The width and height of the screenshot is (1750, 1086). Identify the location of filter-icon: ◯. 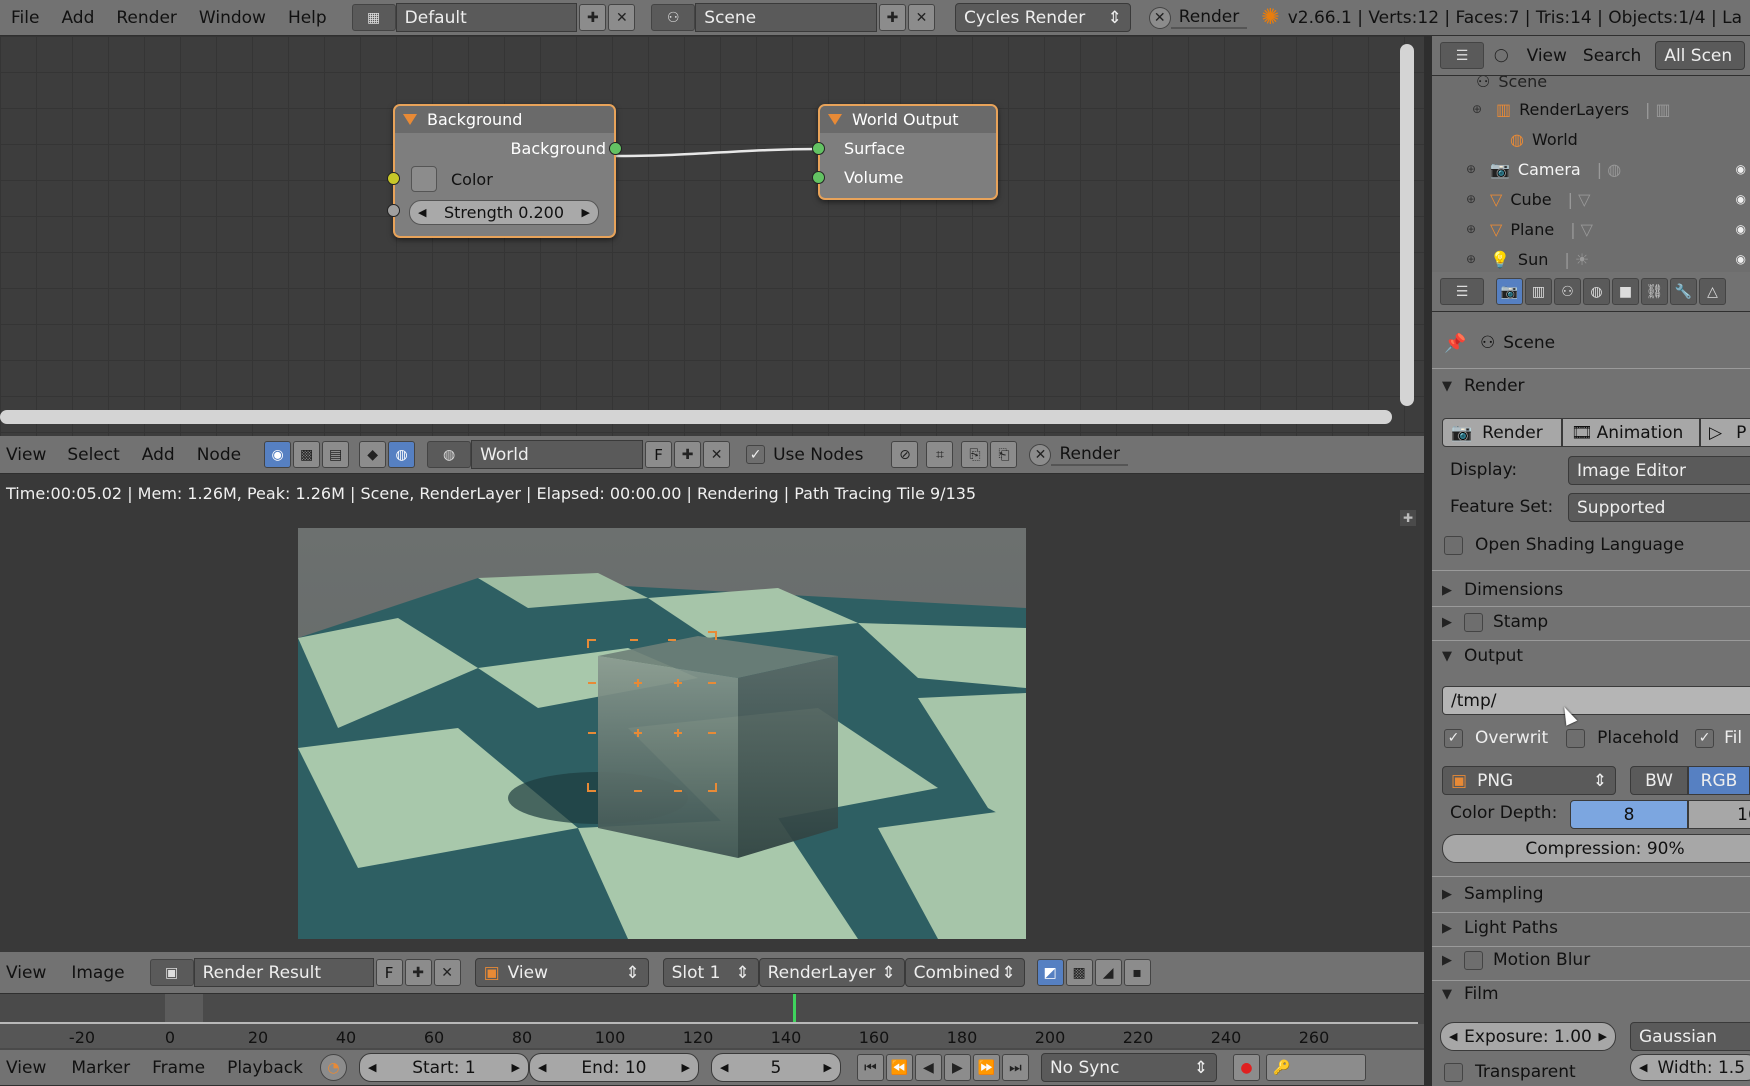
(1501, 55).